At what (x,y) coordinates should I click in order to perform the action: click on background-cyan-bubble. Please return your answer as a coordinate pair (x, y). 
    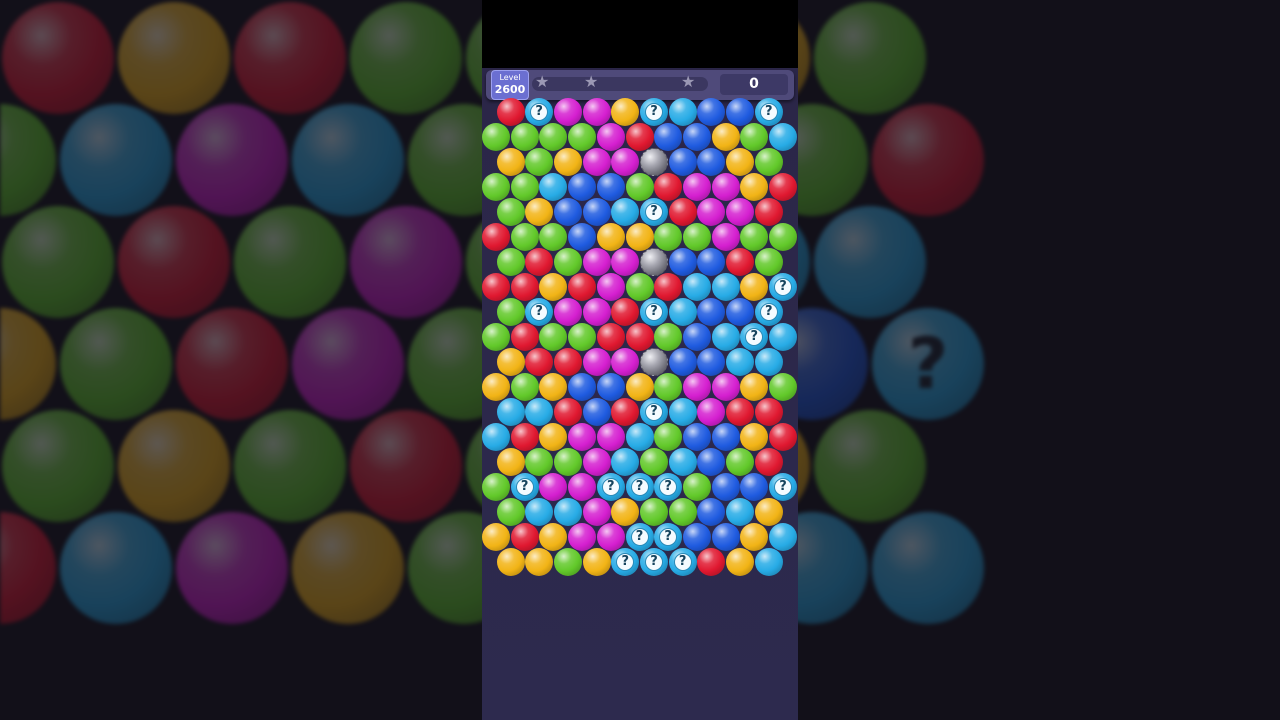
    Looking at the image, I should click on (870, 262).